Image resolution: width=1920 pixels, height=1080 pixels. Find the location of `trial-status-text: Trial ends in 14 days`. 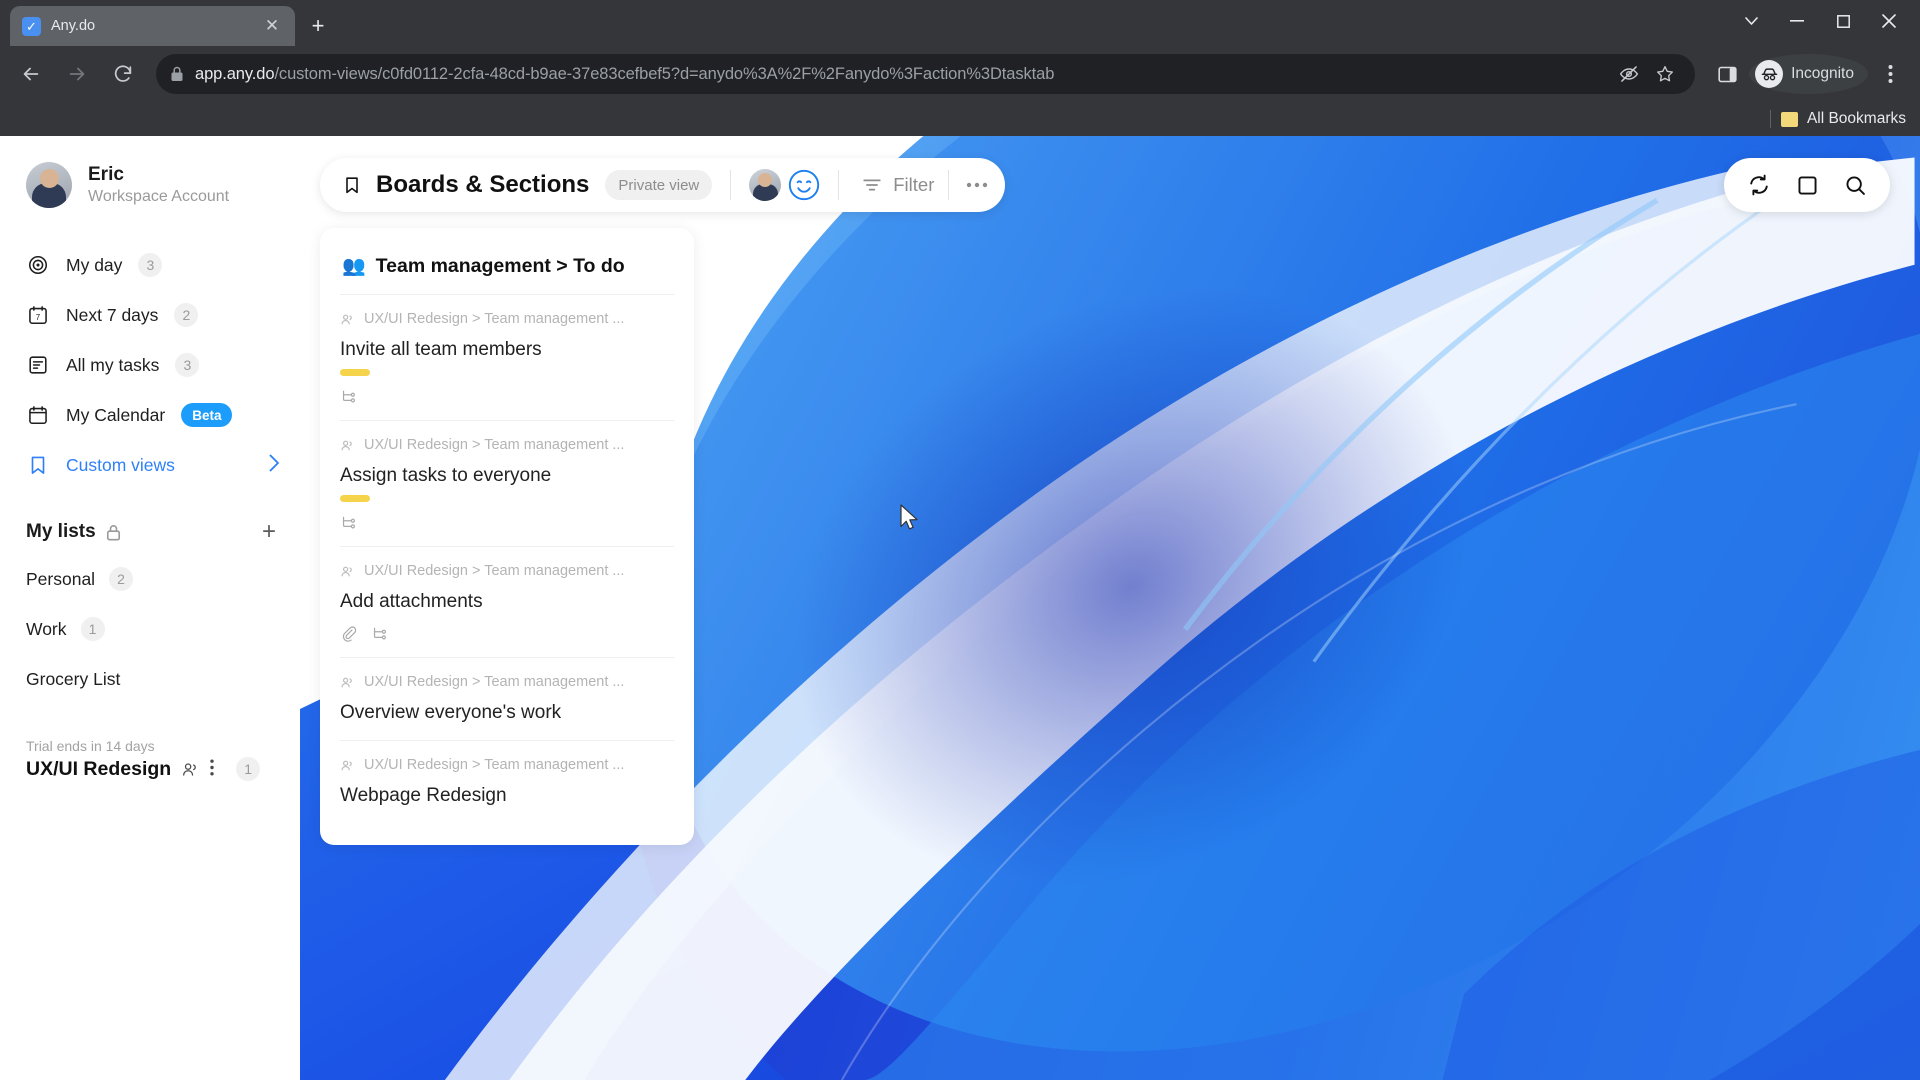

trial-status-text: Trial ends in 14 days is located at coordinates (90, 746).